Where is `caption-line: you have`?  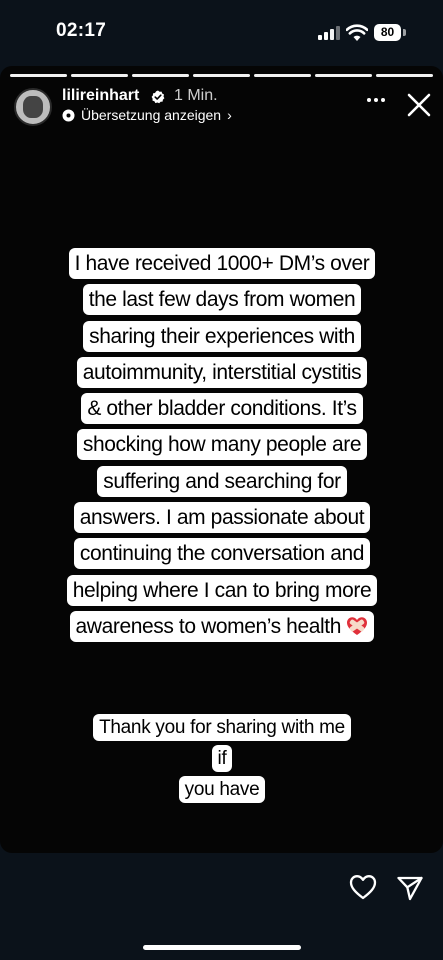
caption-line: you have is located at coordinates (222, 789).